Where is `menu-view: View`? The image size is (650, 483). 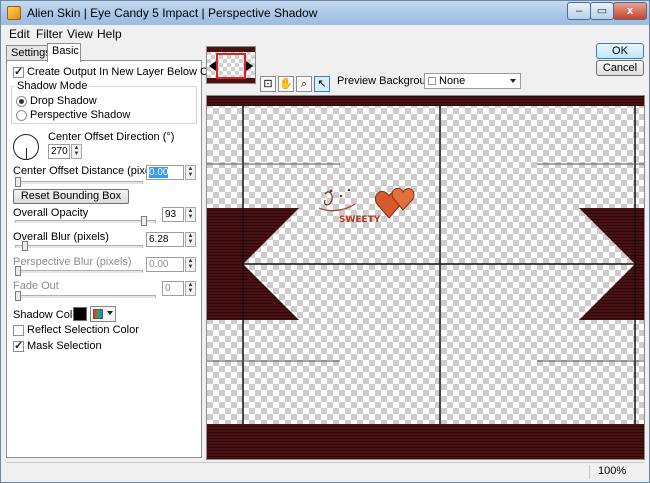 menu-view: View is located at coordinates (80, 34).